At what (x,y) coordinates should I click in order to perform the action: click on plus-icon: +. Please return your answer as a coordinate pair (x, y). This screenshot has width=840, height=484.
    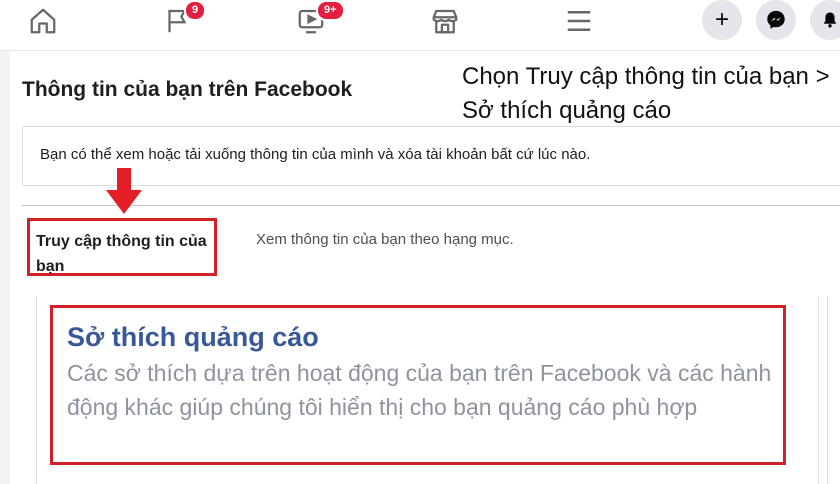
    Looking at the image, I should click on (721, 19).